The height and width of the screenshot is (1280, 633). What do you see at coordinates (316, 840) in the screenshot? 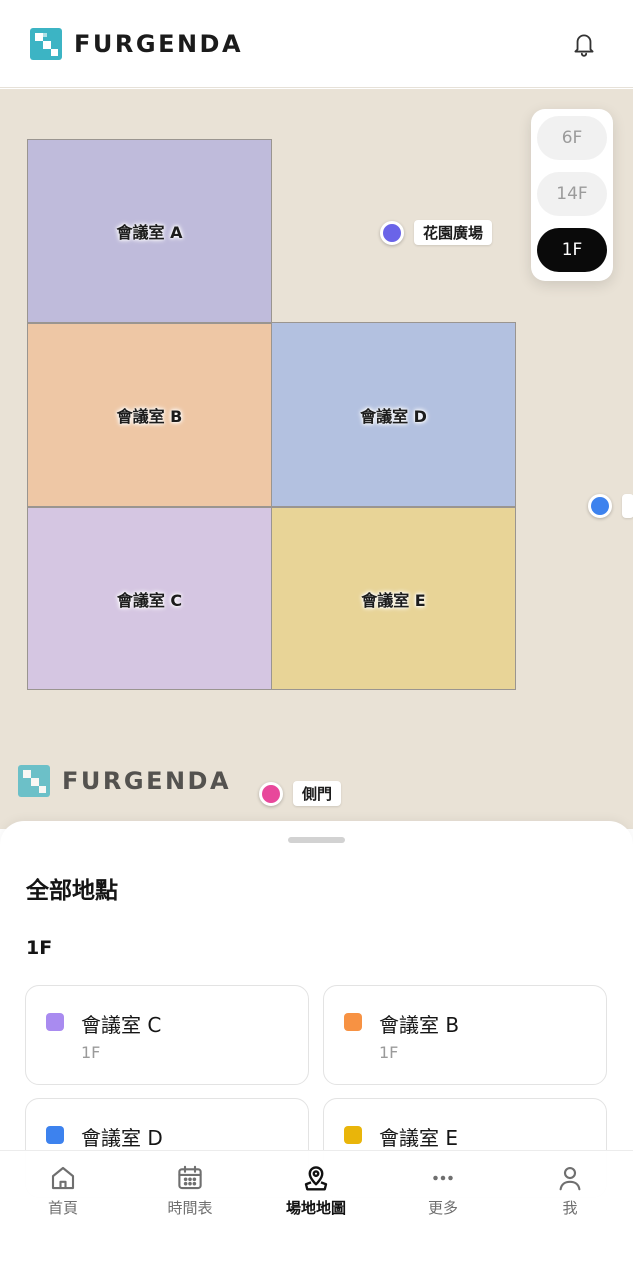
I see `sheet-drag-handle` at bounding box center [316, 840].